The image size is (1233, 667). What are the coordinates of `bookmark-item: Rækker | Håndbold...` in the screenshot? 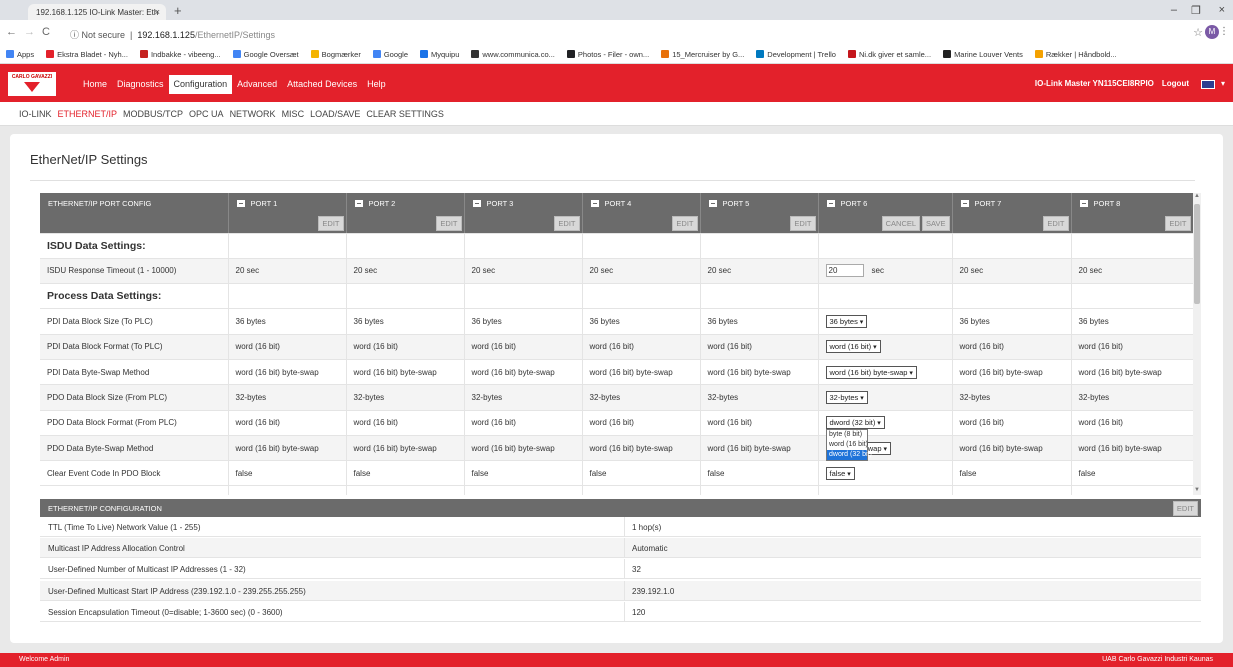 It's located at (1076, 52).